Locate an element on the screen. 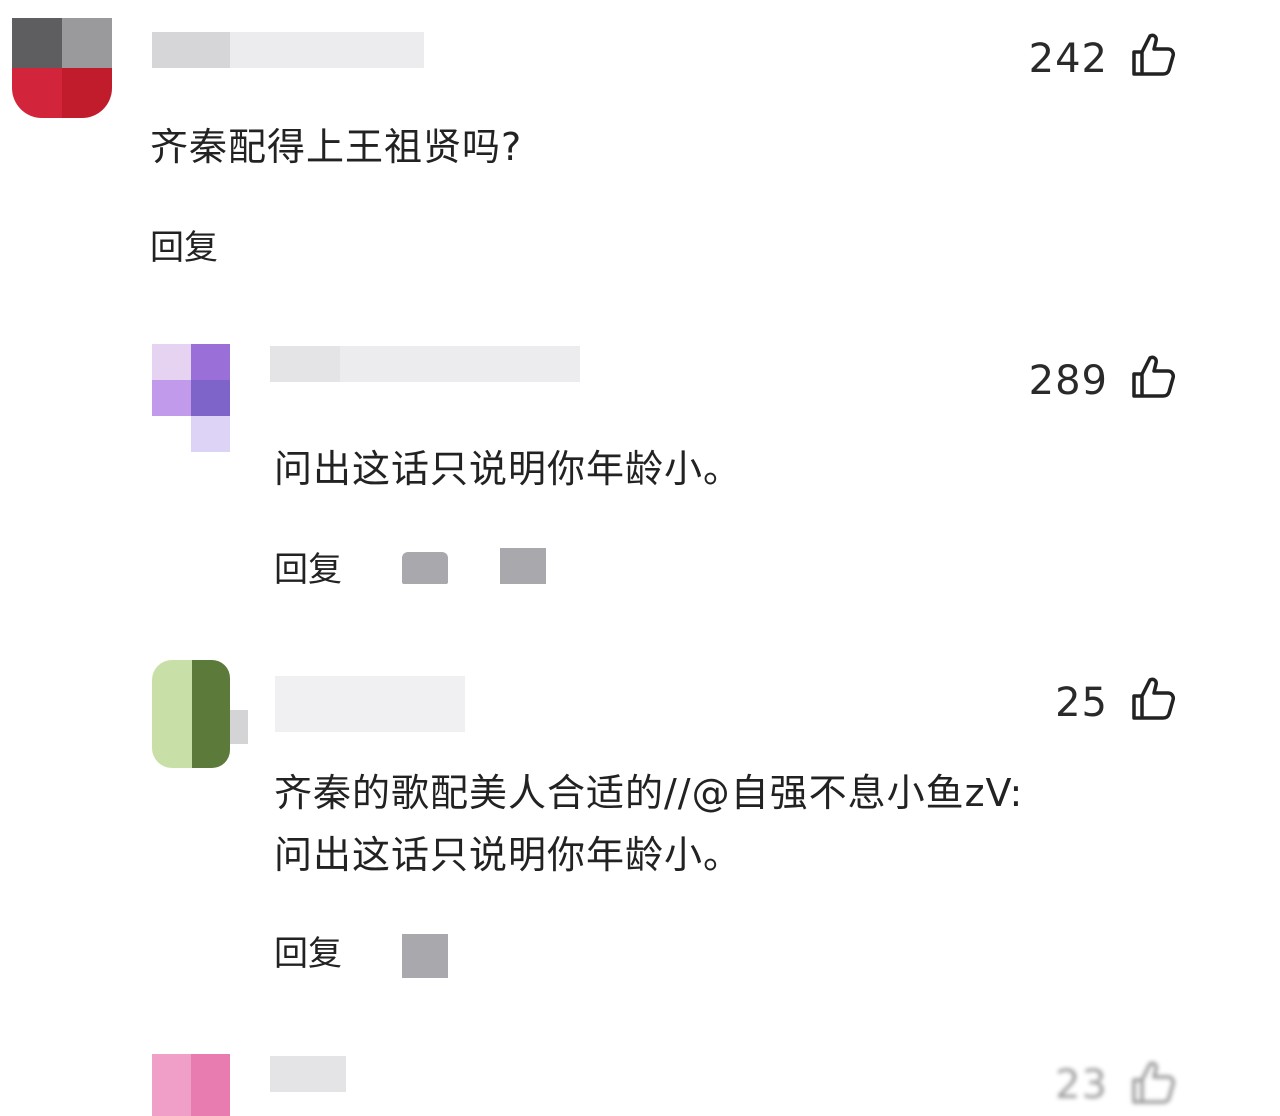 This screenshot has height=1116, width=1280. comment-text-line: 齐秦的歌配美人合适的//@自强不息小鱼zV: is located at coordinates (649, 793).